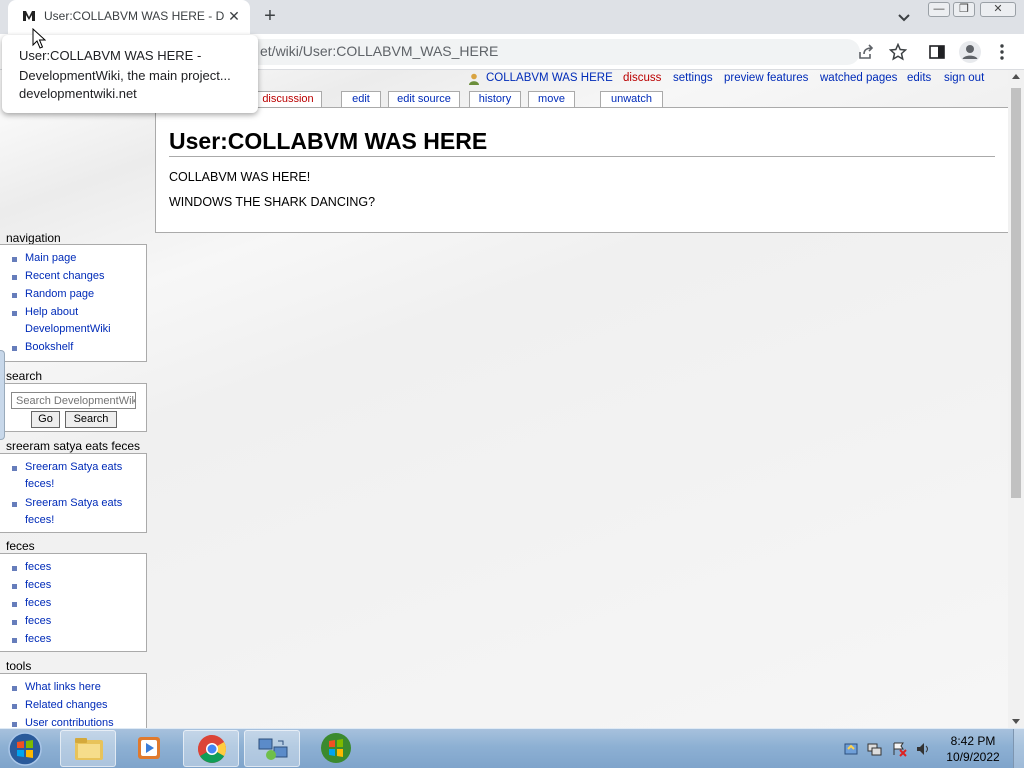 The image size is (1024, 768). Describe the element at coordinates (549, 78) in the screenshot. I see `user-page-link: COLLABVM WAS HERE` at that location.